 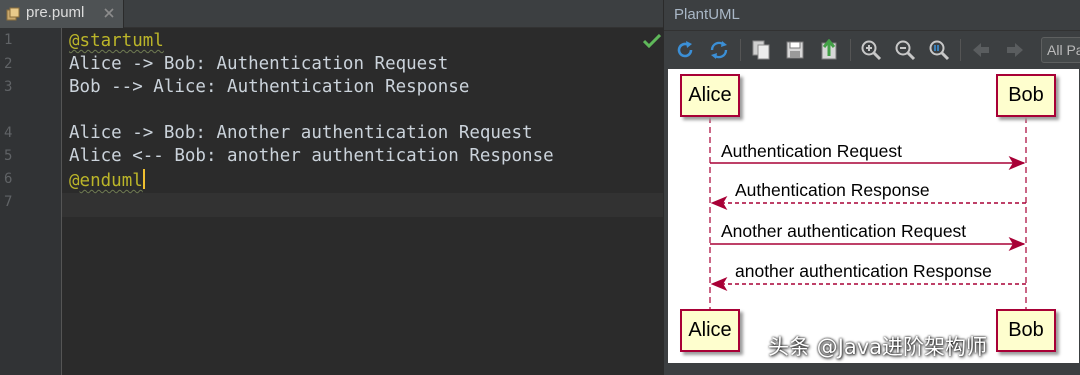 What do you see at coordinates (811, 151) in the screenshot?
I see `message-label-1: Authentication Request` at bounding box center [811, 151].